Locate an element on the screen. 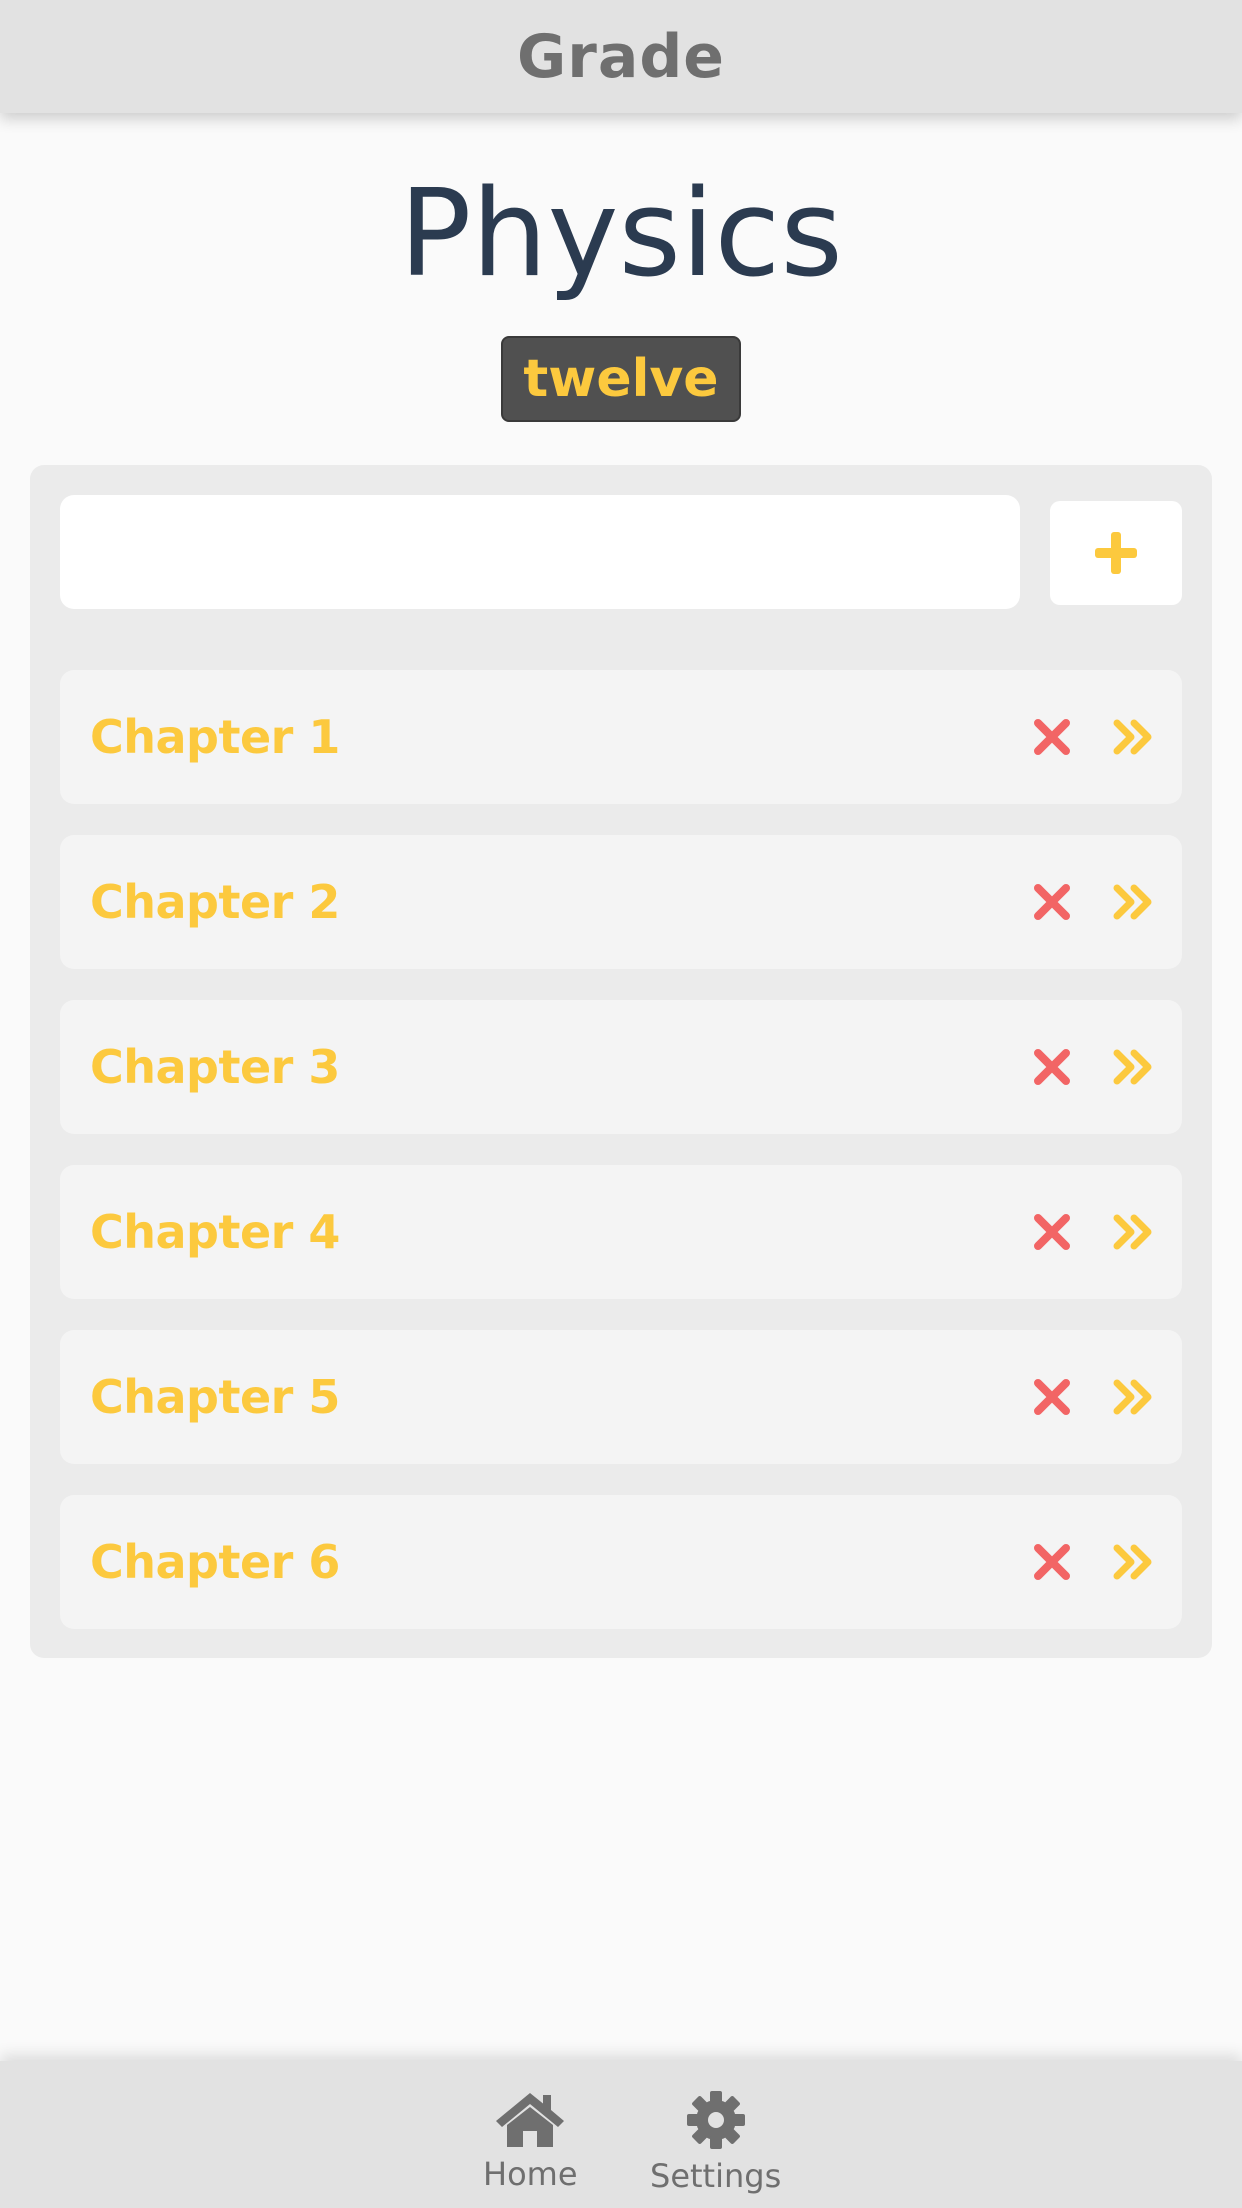 This screenshot has height=2208, width=1242. chapter-row: Chapter 1 is located at coordinates (621, 737).